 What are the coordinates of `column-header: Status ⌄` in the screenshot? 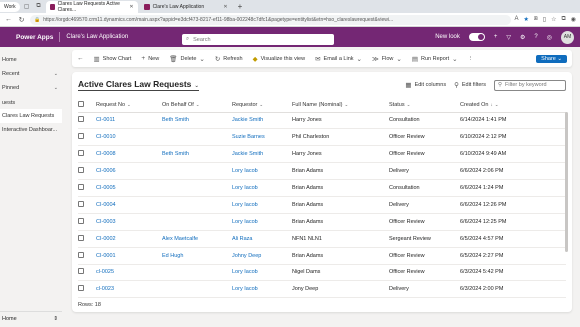 It's located at (424, 105).